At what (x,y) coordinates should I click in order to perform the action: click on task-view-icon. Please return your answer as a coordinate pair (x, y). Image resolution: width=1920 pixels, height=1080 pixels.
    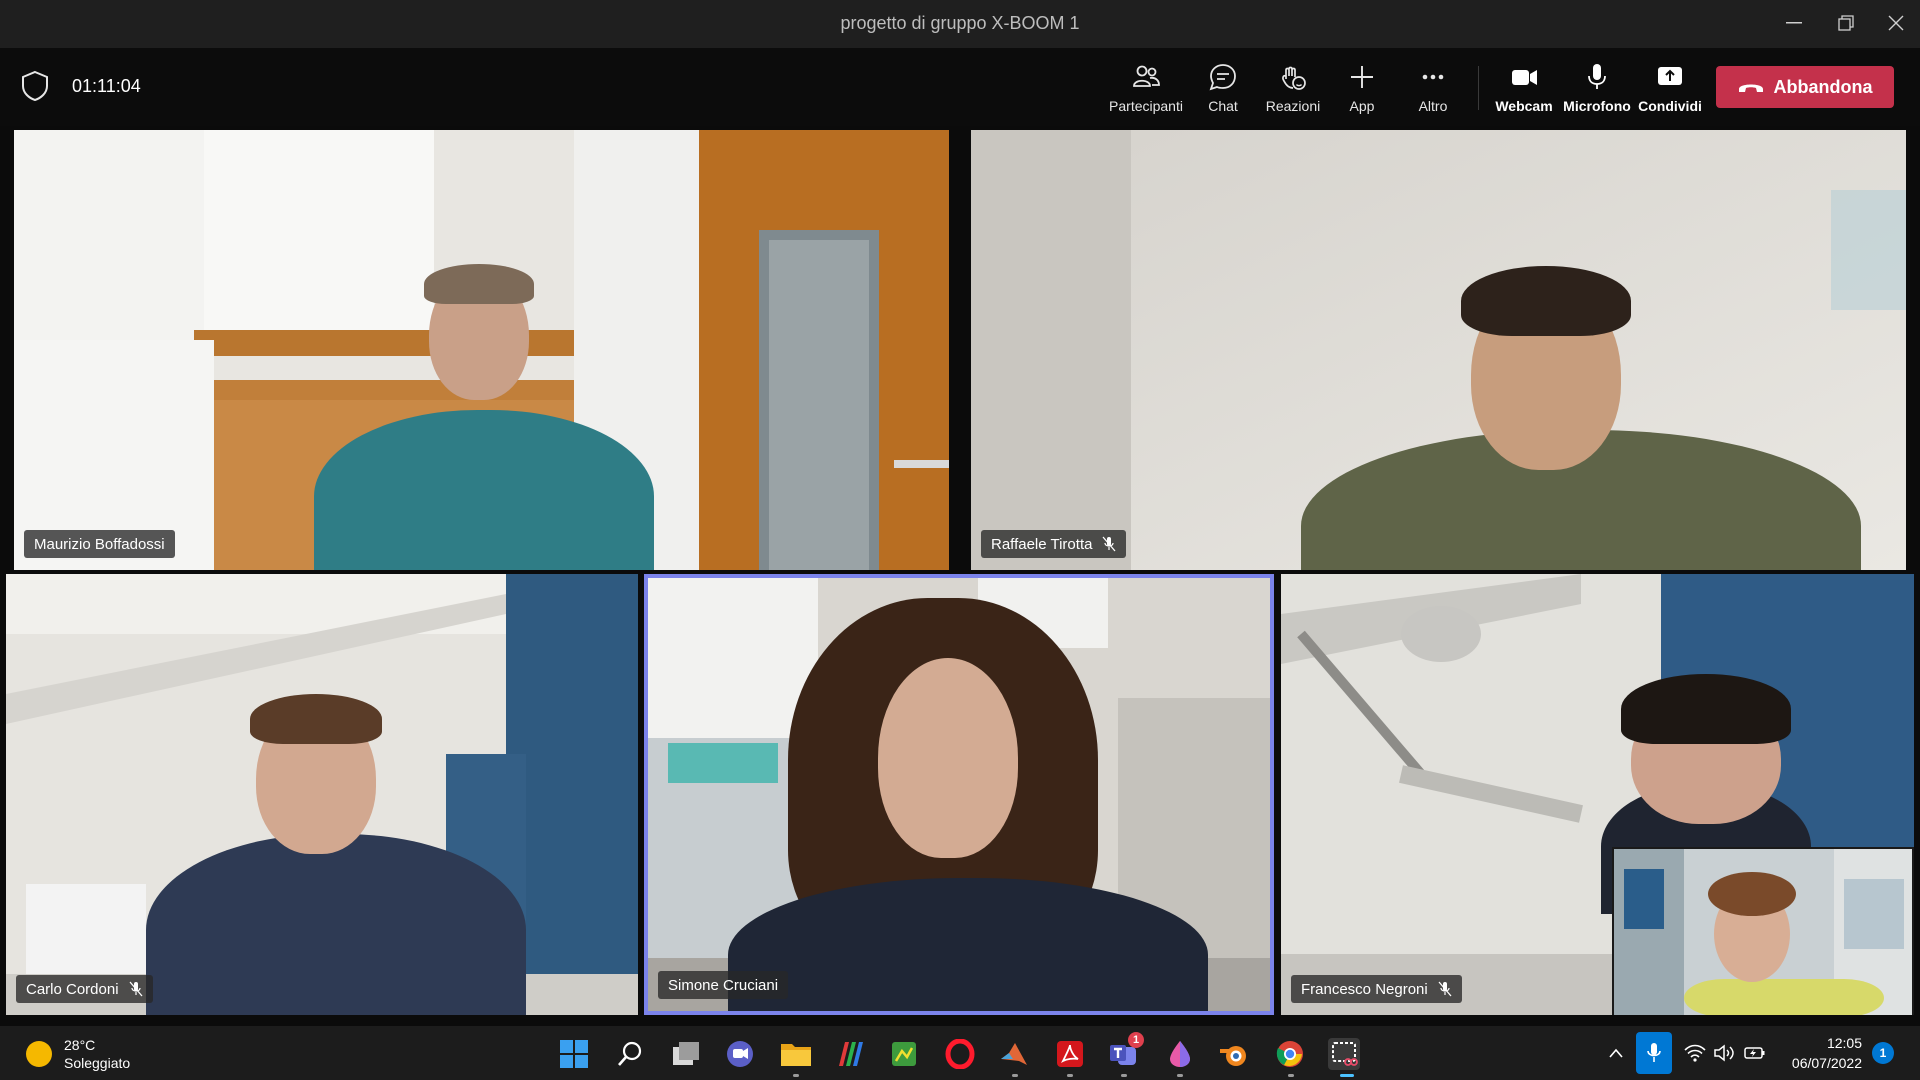
    Looking at the image, I should click on (686, 1053).